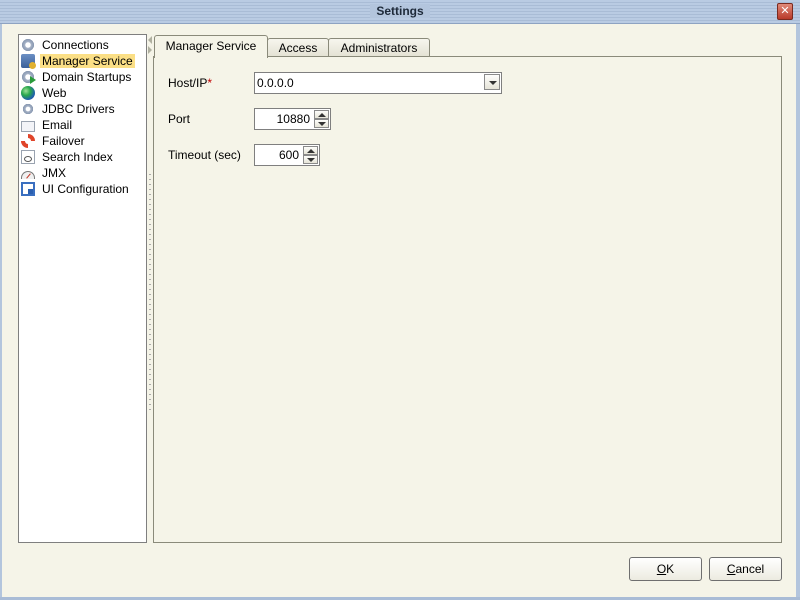 The width and height of the screenshot is (800, 600). Describe the element at coordinates (28, 157) in the screenshot. I see `search-document-icon` at that location.